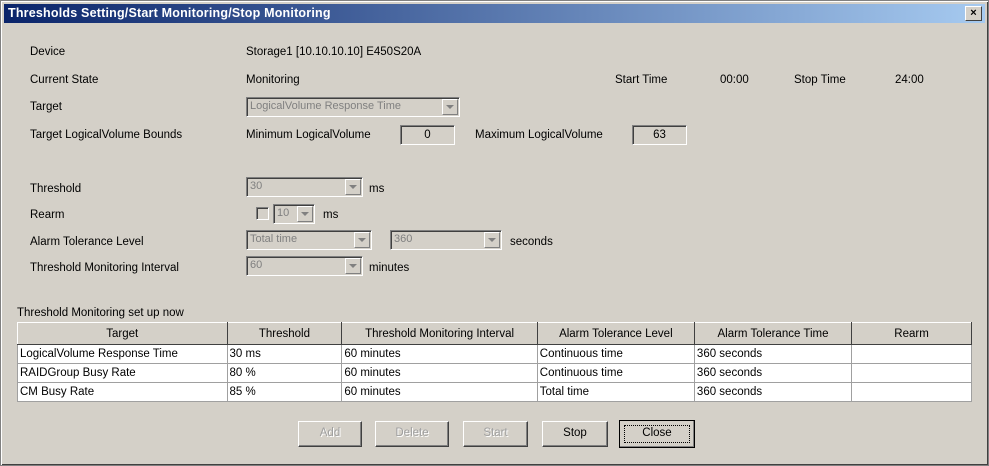 The image size is (989, 466). I want to click on alarm-type-select: Total time, so click(309, 240).